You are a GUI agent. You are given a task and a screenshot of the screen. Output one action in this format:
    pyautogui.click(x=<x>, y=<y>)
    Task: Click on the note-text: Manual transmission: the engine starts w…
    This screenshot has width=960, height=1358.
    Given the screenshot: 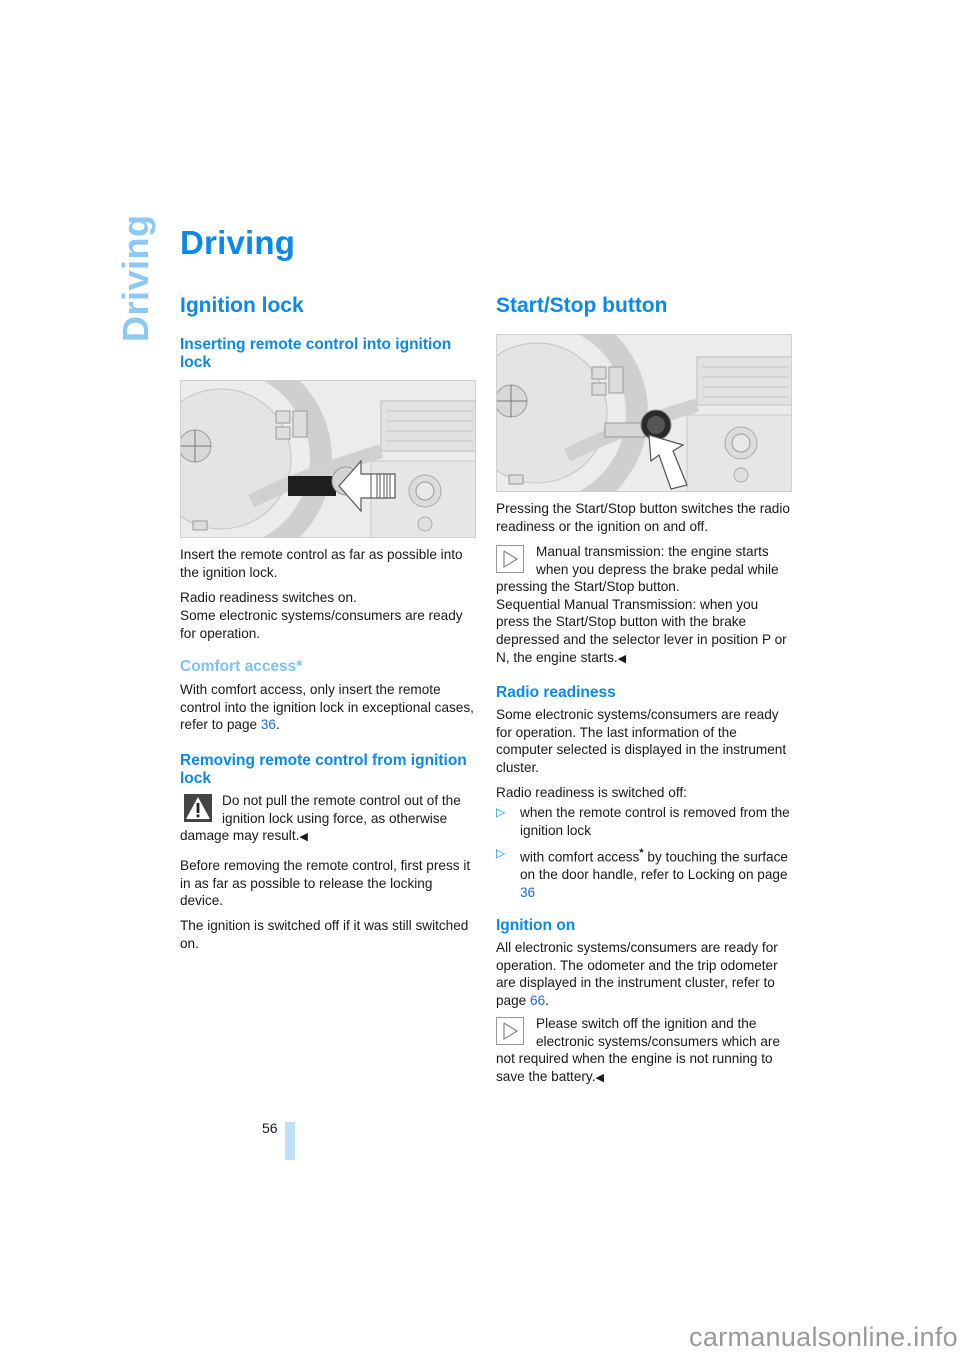 What is the action you would take?
    pyautogui.click(x=637, y=569)
    